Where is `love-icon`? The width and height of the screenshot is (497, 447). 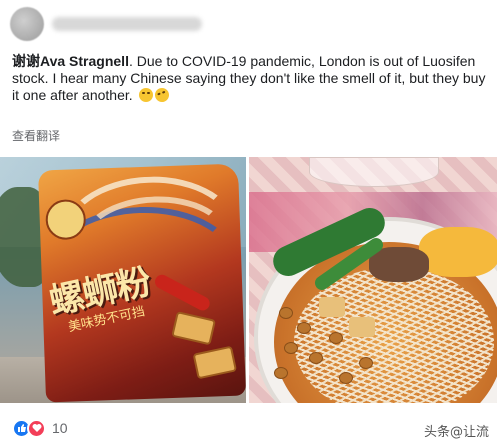 love-icon is located at coordinates (36, 428).